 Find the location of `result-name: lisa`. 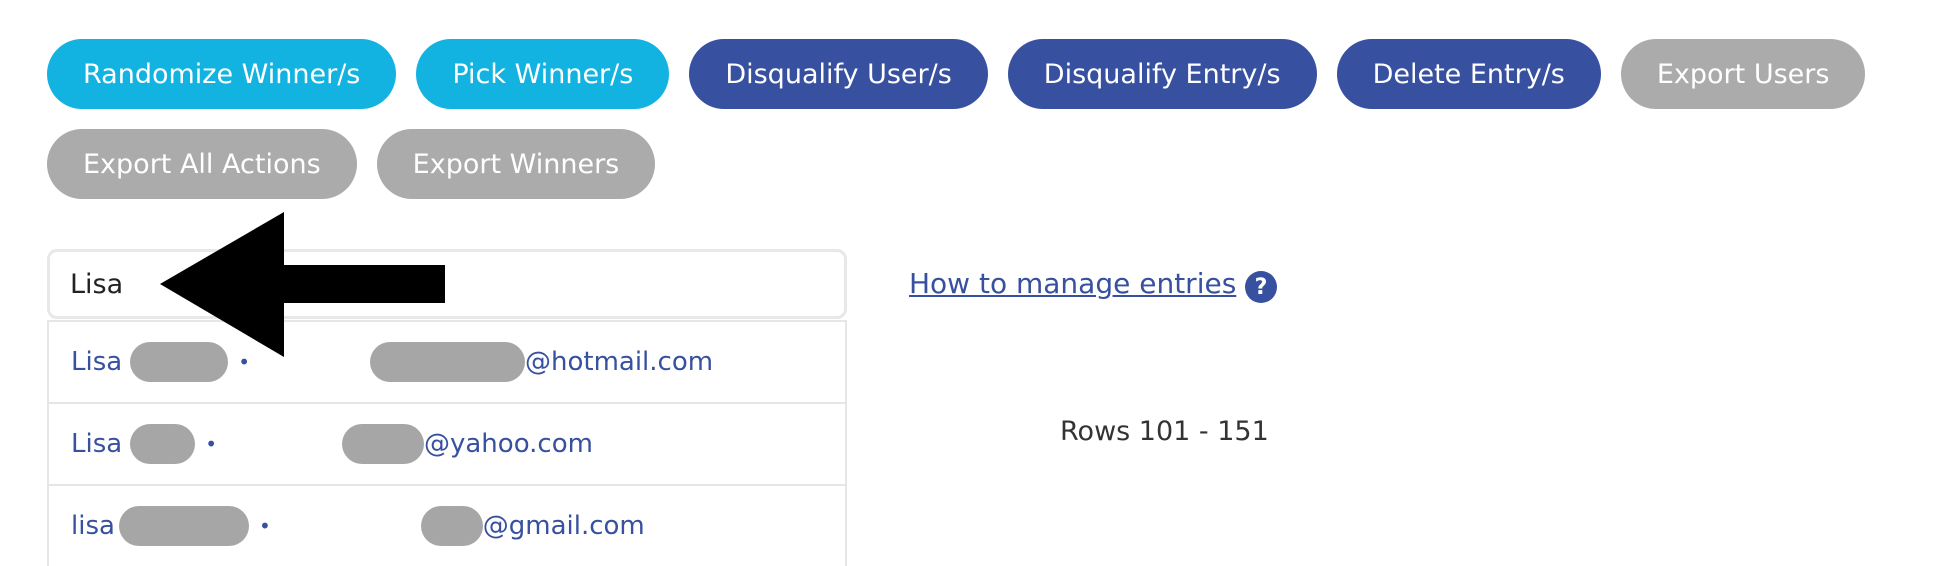

result-name: lisa is located at coordinates (93, 526).